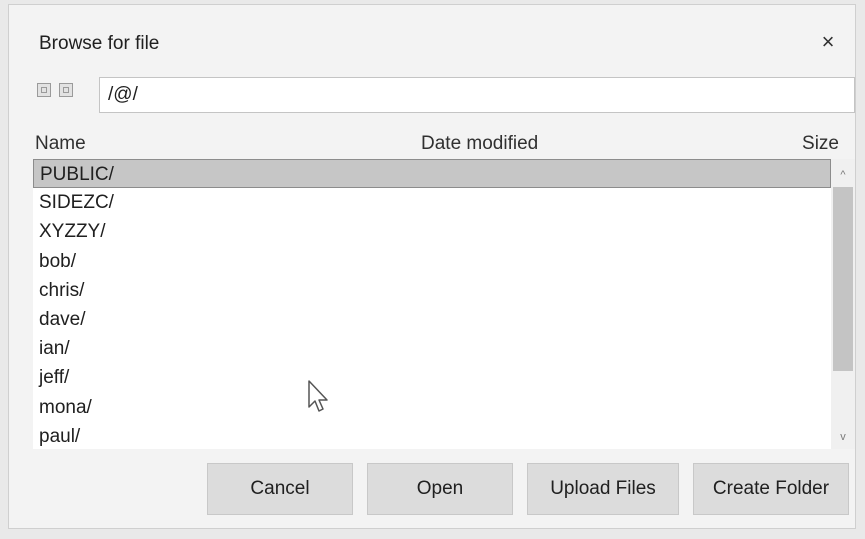  I want to click on file-row: SIDEZC/, so click(432, 202).